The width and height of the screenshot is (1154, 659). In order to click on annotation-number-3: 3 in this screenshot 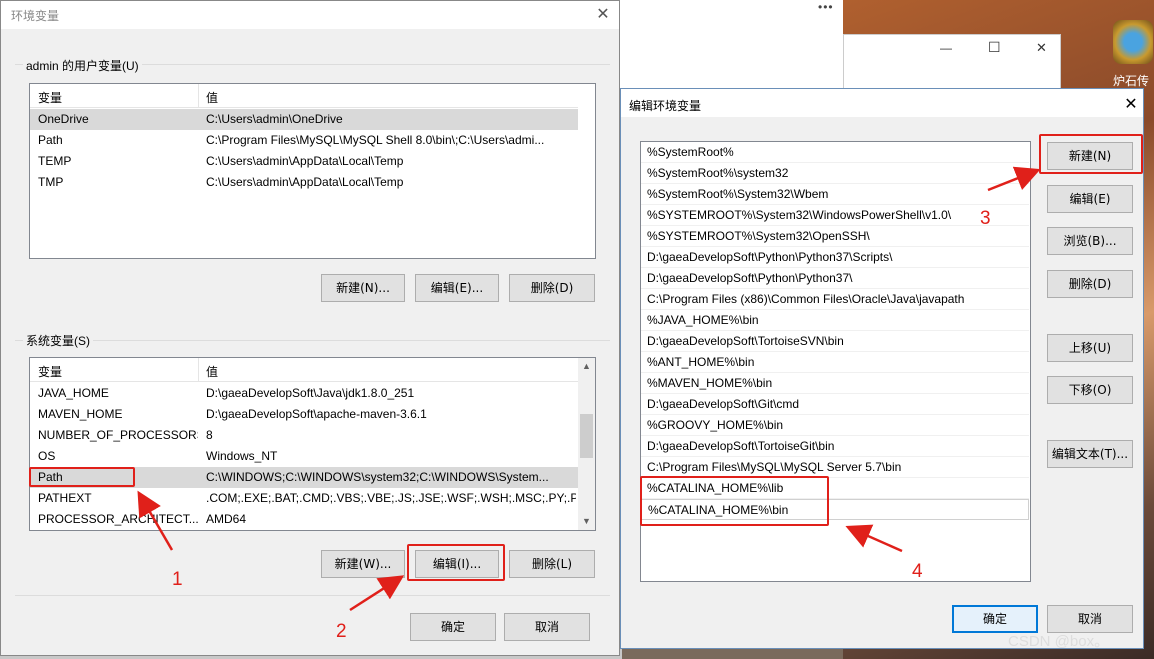, I will do `click(985, 218)`.